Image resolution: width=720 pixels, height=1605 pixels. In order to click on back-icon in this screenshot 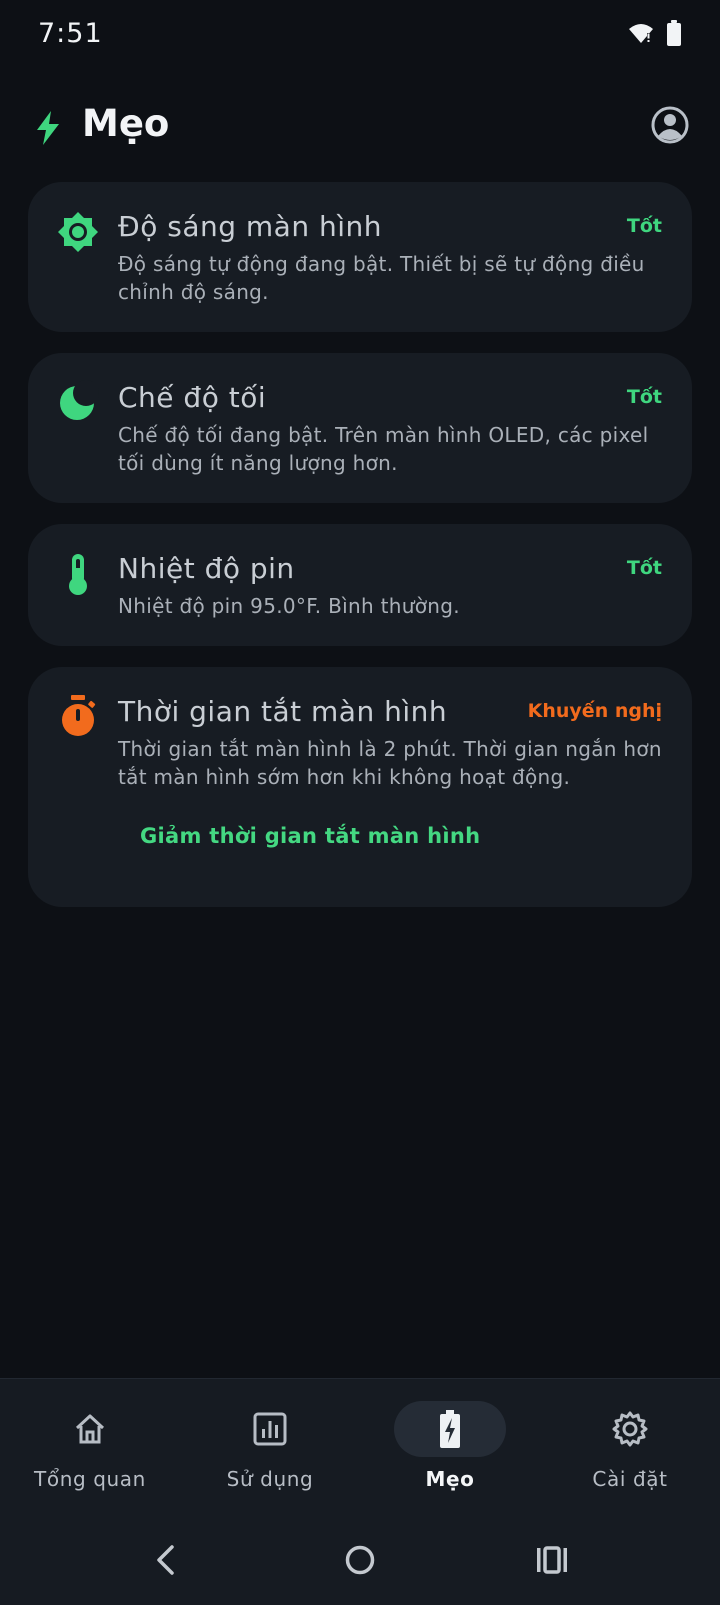, I will do `click(165, 1560)`.